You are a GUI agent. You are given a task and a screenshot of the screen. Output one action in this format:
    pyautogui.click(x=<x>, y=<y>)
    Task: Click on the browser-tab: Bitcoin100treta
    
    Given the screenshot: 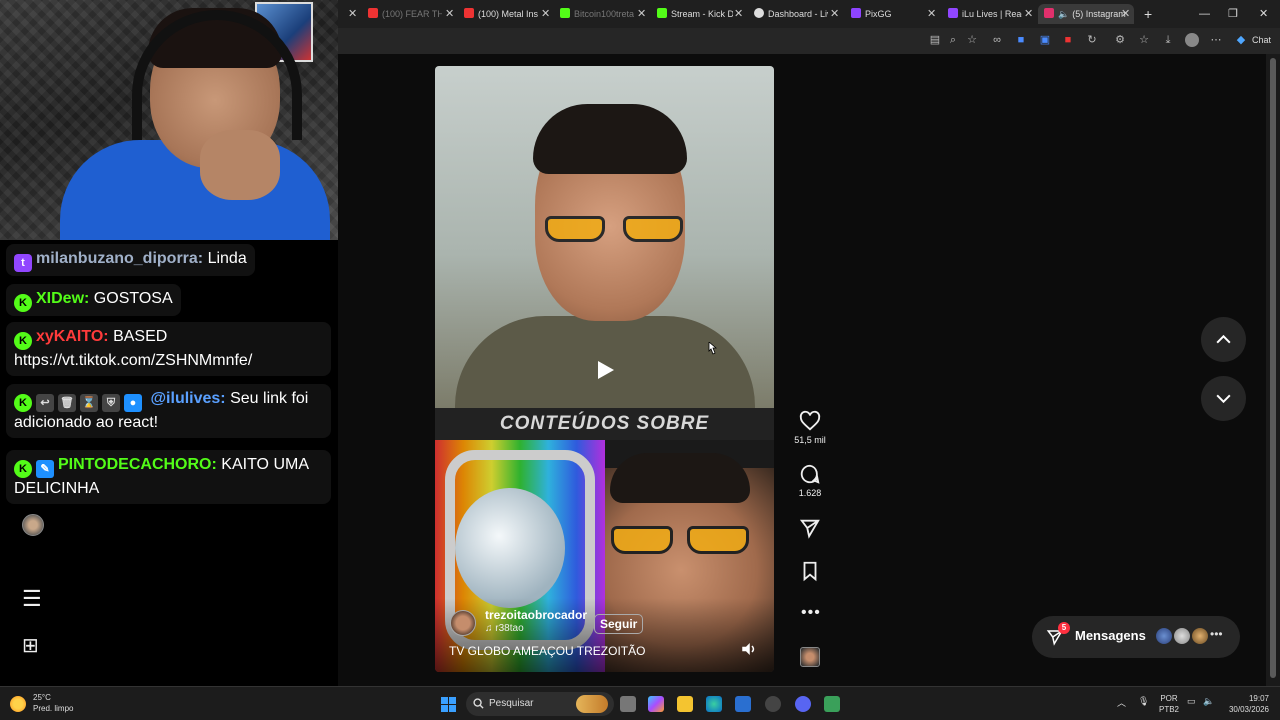 What is the action you would take?
    pyautogui.click(x=597, y=14)
    